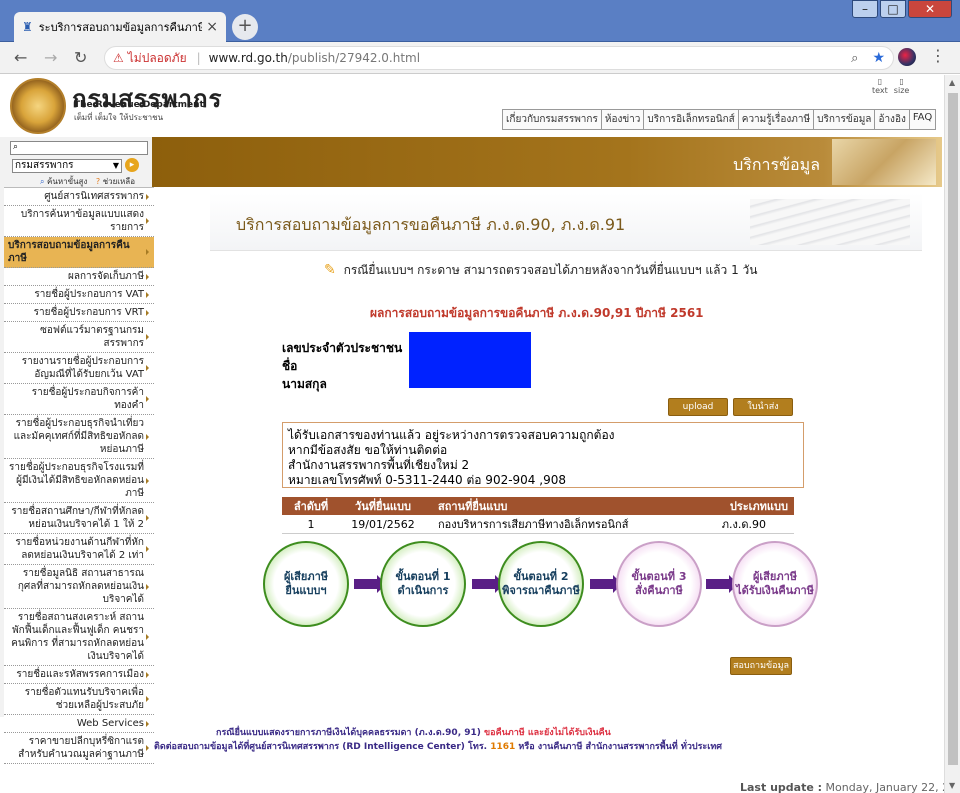 The width and height of the screenshot is (960, 793). What do you see at coordinates (735, 524) in the screenshot?
I see `cell-form: ภ.ง.ด.90` at bounding box center [735, 524].